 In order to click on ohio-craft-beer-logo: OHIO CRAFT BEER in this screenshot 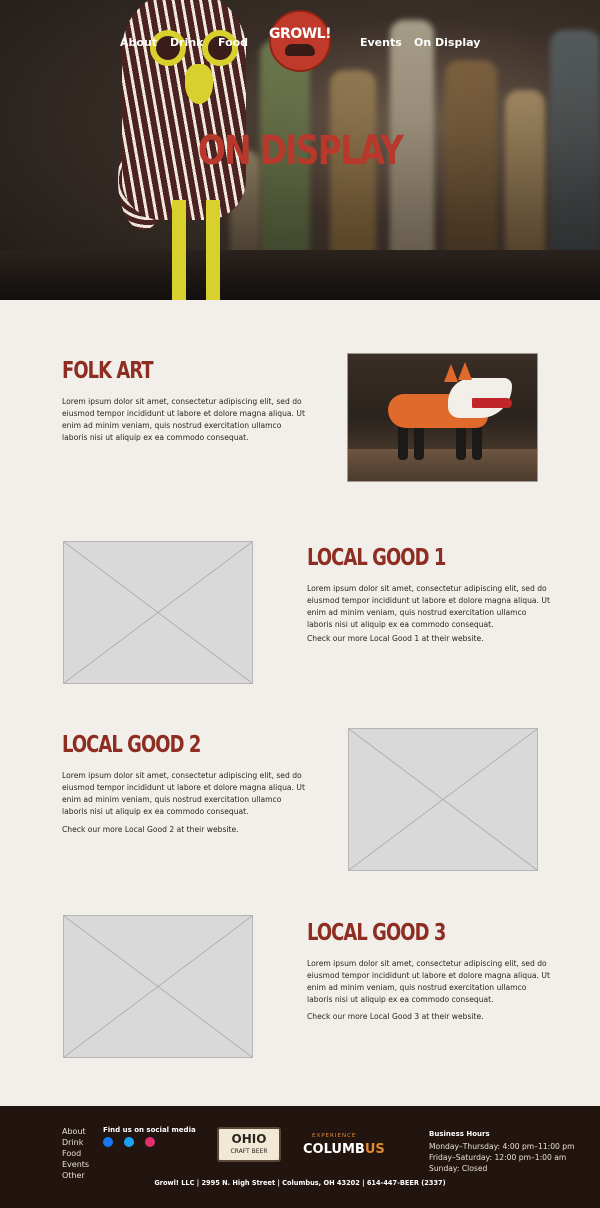, I will do `click(249, 1144)`.